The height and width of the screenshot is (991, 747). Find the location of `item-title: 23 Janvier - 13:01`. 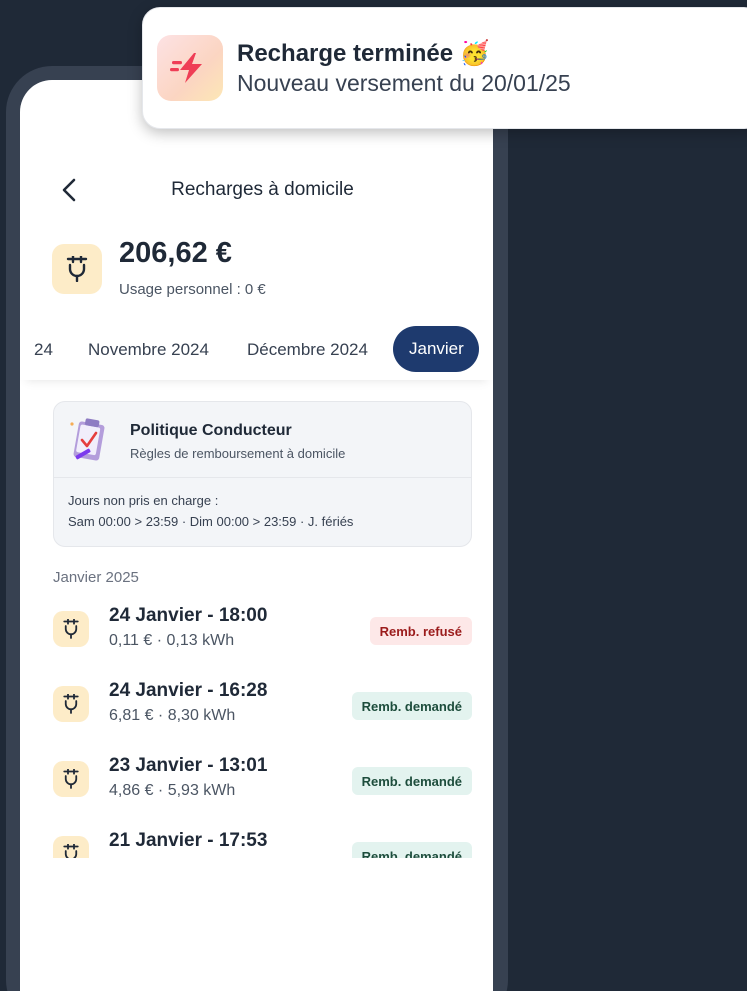

item-title: 23 Janvier - 13:01 is located at coordinates (188, 765).